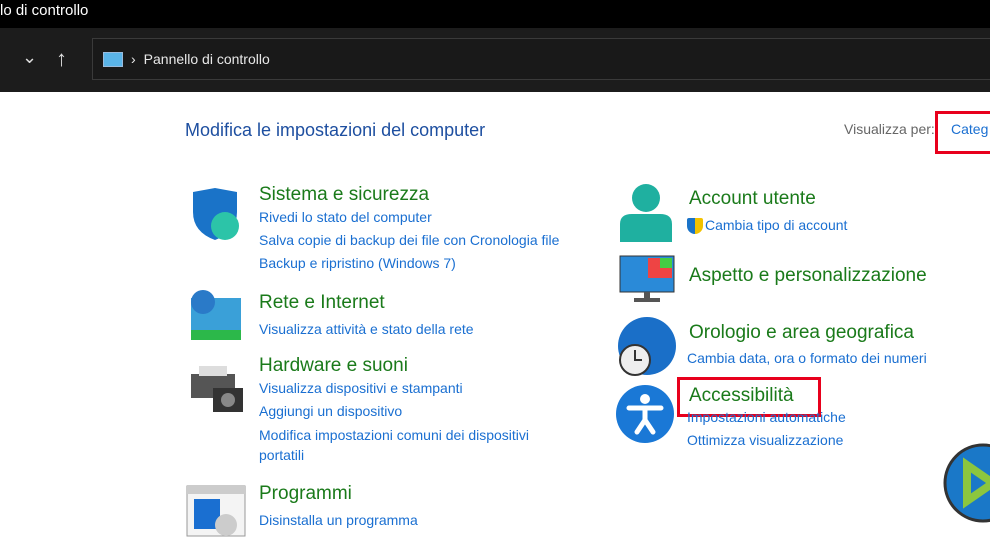  I want to click on category-appearance: Aspetto e personalizzazione, so click(808, 276).